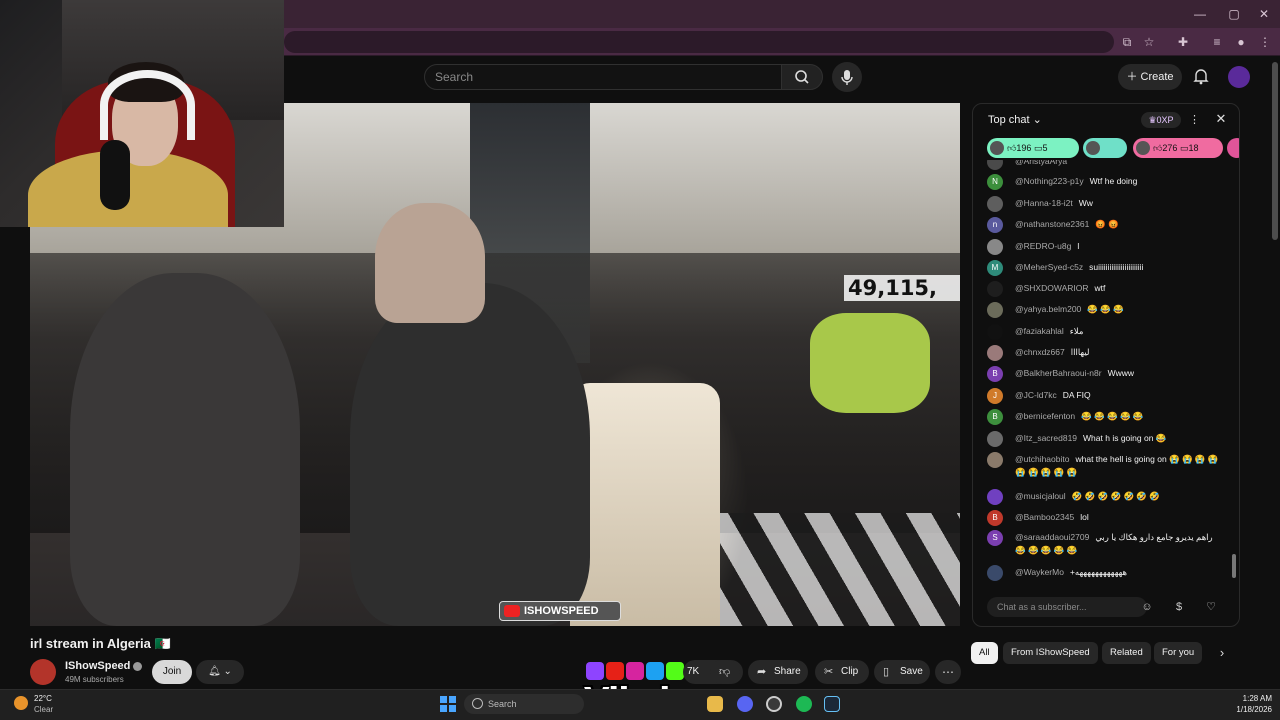 Image resolution: width=1280 pixels, height=720 pixels. I want to click on subscribed-notifications-button: 🔔︎ ⌄, so click(220, 672).